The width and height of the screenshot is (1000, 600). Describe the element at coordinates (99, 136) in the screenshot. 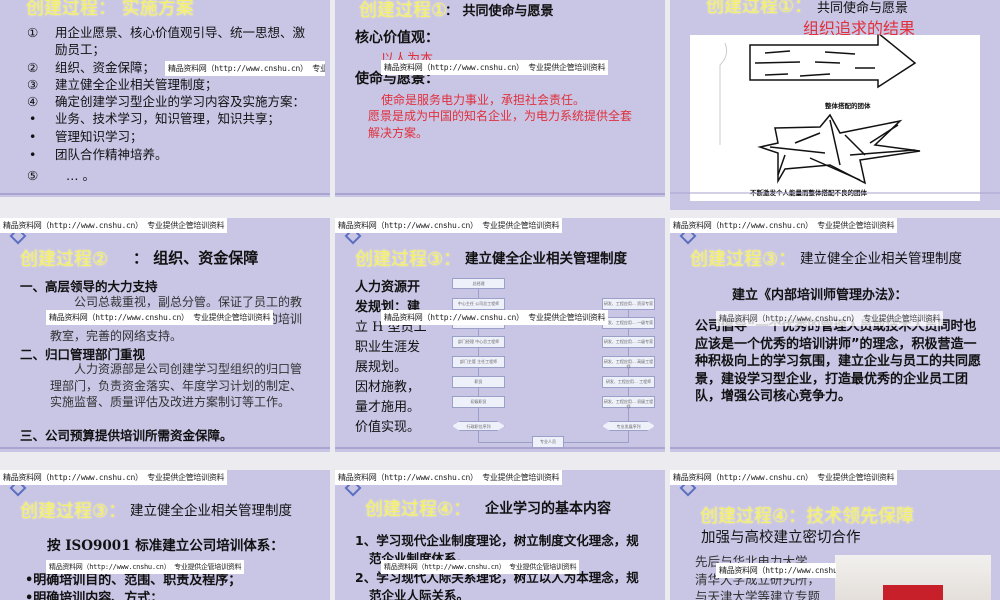

I see `list-item: 管理知识学习；` at that location.